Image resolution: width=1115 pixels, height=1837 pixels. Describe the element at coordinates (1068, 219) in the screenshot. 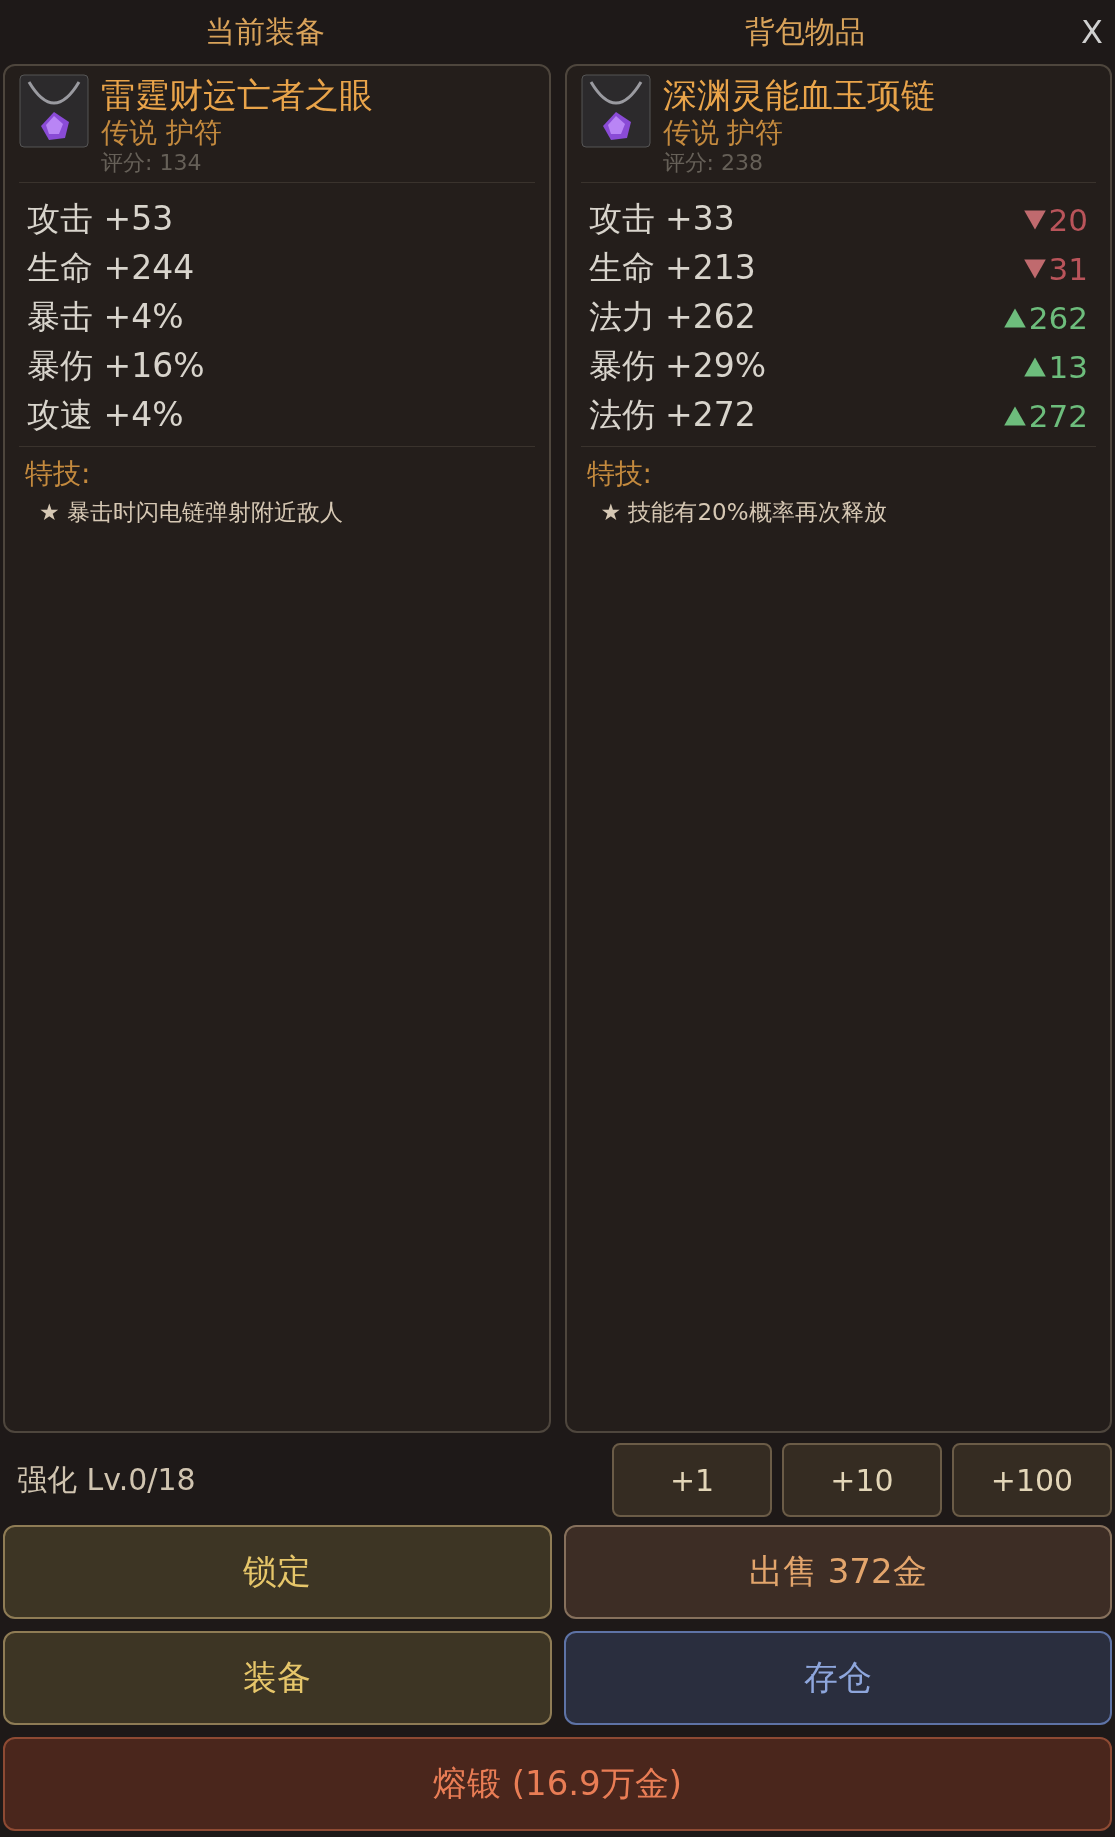

I see `change-value: 20` at that location.